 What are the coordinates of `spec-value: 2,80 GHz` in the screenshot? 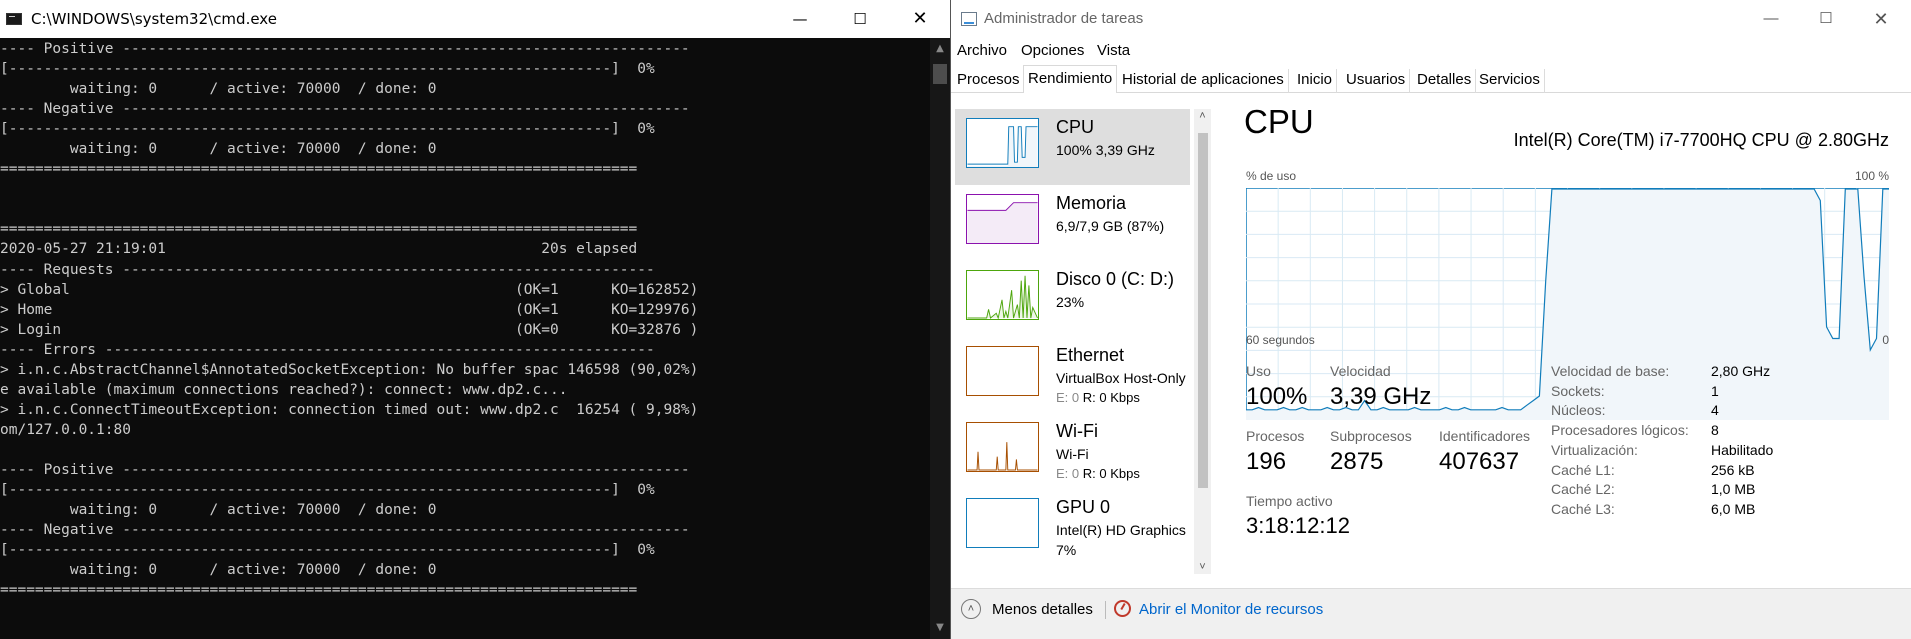 It's located at (1741, 371).